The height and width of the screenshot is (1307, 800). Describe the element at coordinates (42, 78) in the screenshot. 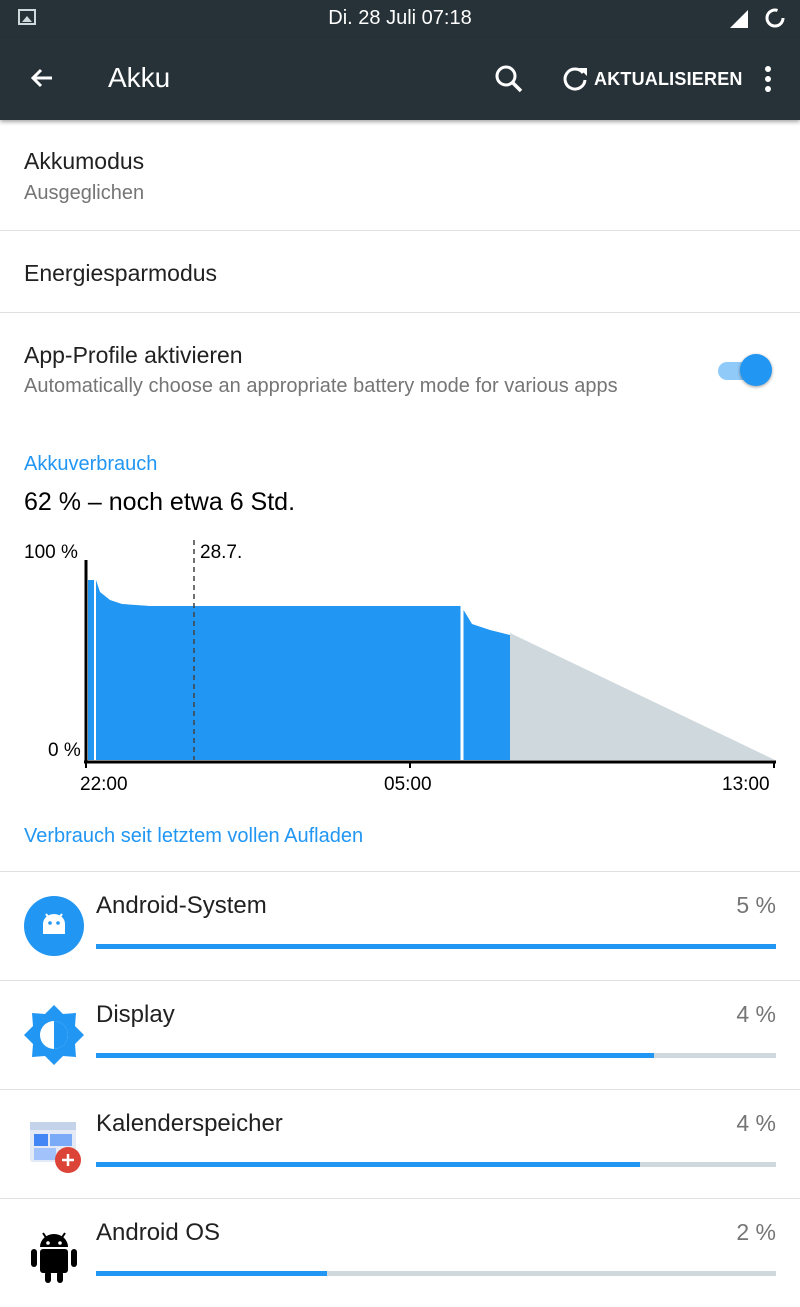

I see `back-arrow-icon` at that location.